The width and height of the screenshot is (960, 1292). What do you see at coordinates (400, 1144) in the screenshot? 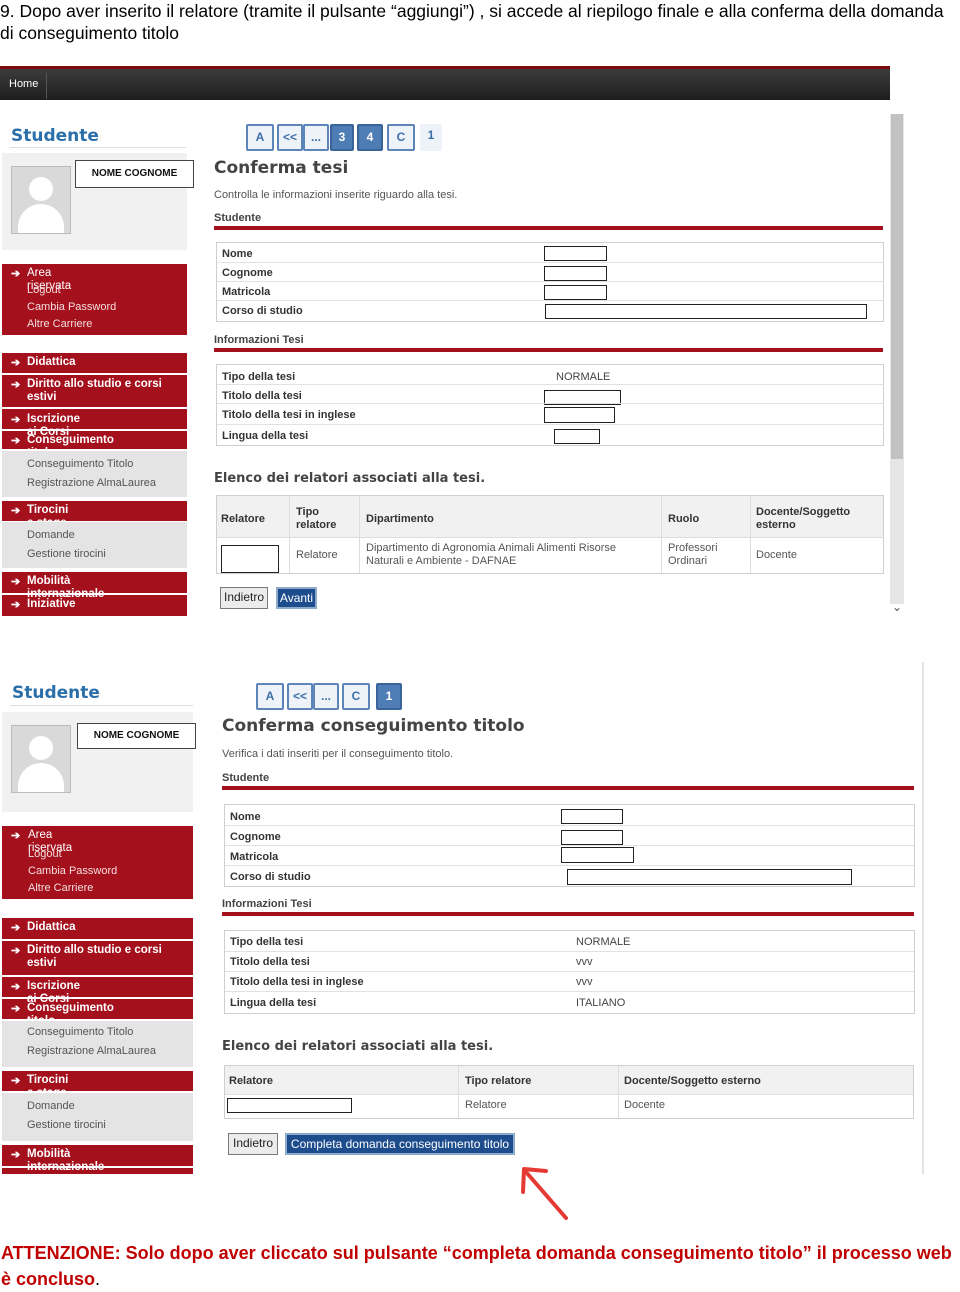
I see `complete-application-button: Completa domanda conseguimento titolo` at bounding box center [400, 1144].